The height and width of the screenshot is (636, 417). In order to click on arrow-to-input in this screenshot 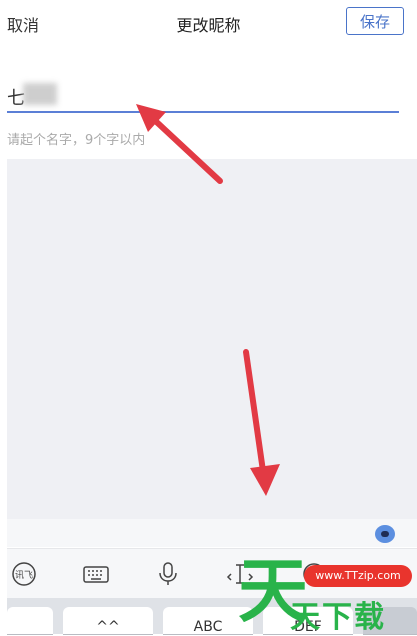, I will do `click(179, 144)`.